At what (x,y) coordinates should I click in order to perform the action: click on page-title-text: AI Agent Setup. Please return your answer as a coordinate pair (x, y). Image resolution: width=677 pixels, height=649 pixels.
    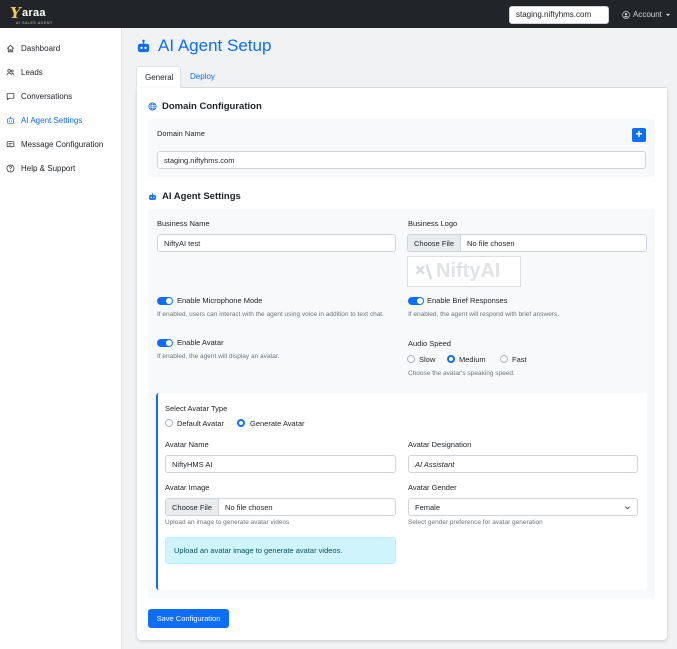
    Looking at the image, I should click on (215, 45).